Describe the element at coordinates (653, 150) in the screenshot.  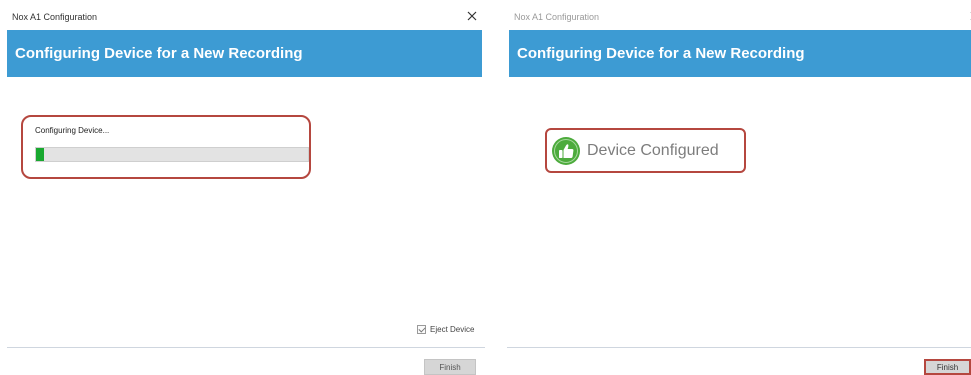
I see `device-configured-label: Device Configured` at that location.